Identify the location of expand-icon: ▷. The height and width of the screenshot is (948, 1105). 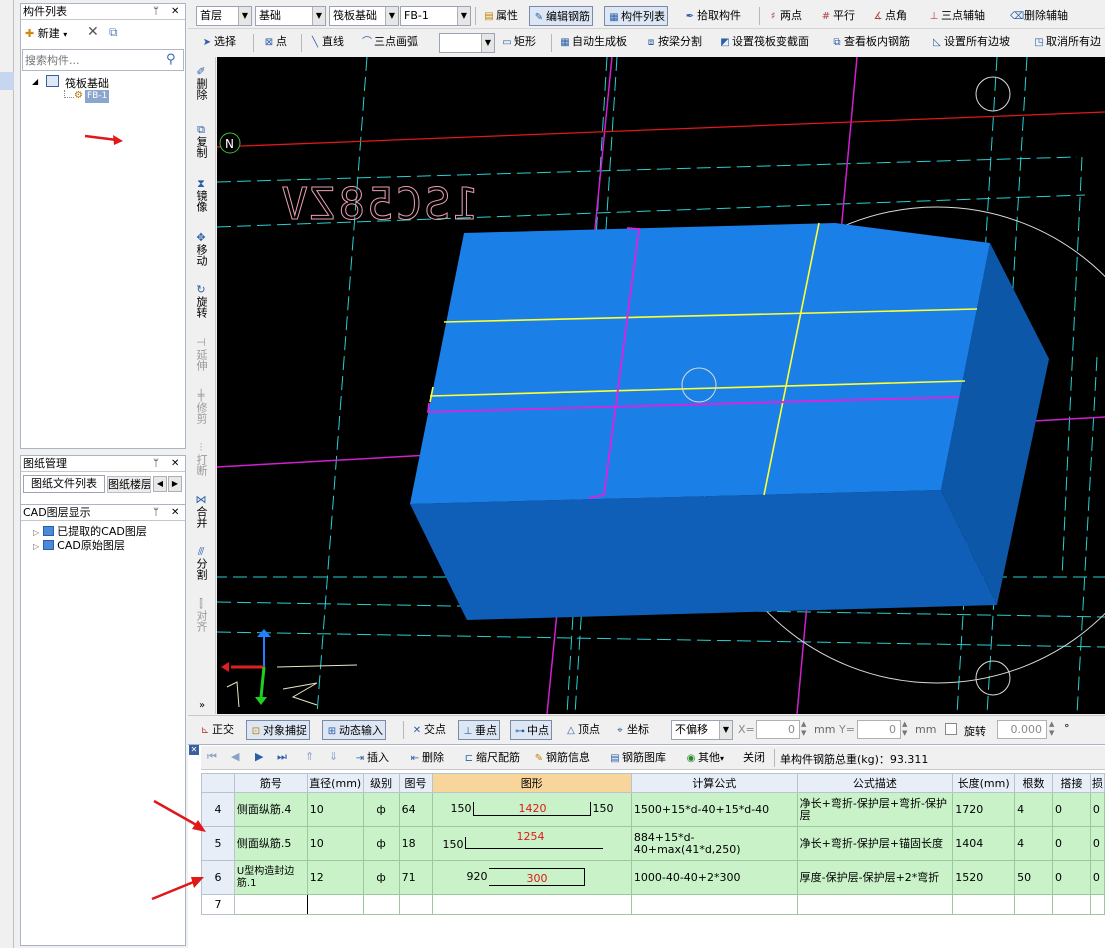
(36, 532).